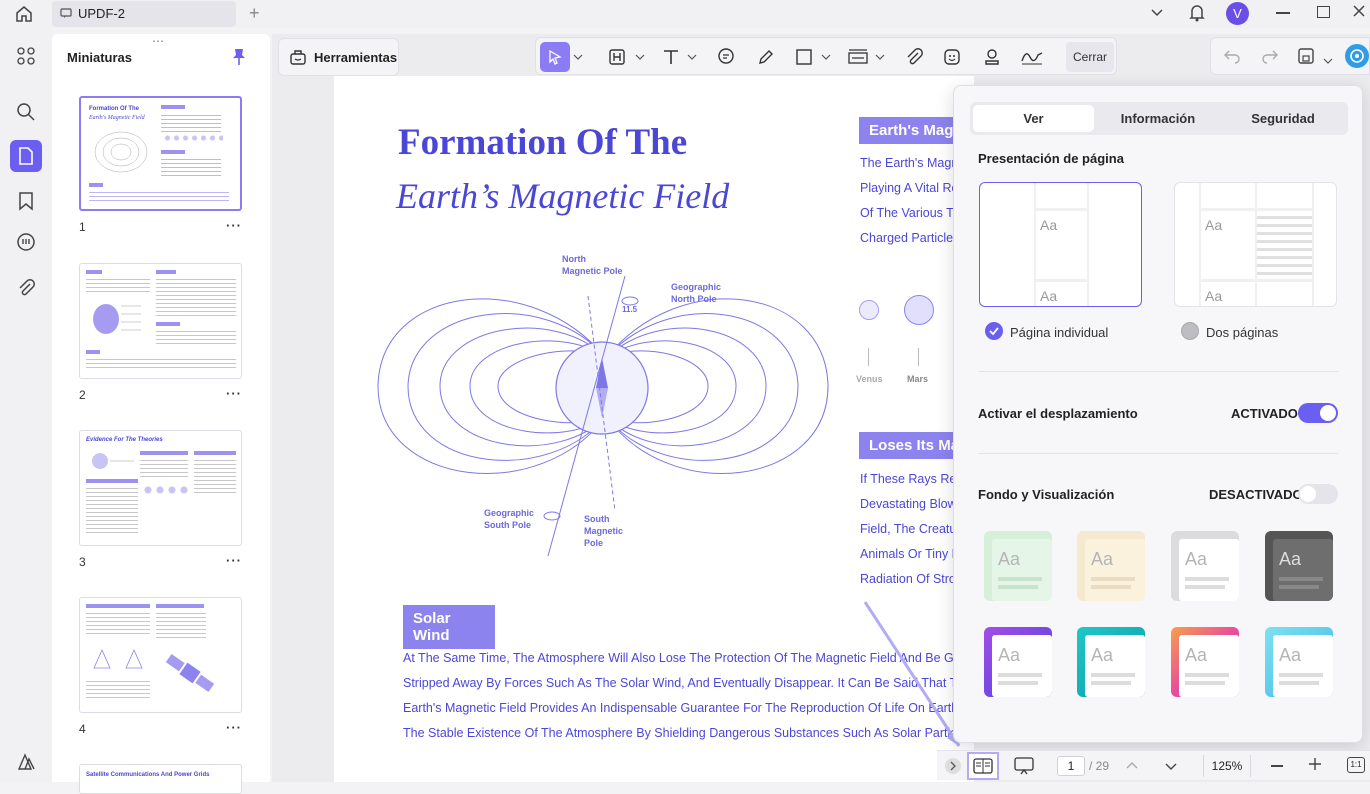 This screenshot has height=794, width=1370. What do you see at coordinates (911, 554) in the screenshot?
I see `body-line: Animals Or Tiny M` at bounding box center [911, 554].